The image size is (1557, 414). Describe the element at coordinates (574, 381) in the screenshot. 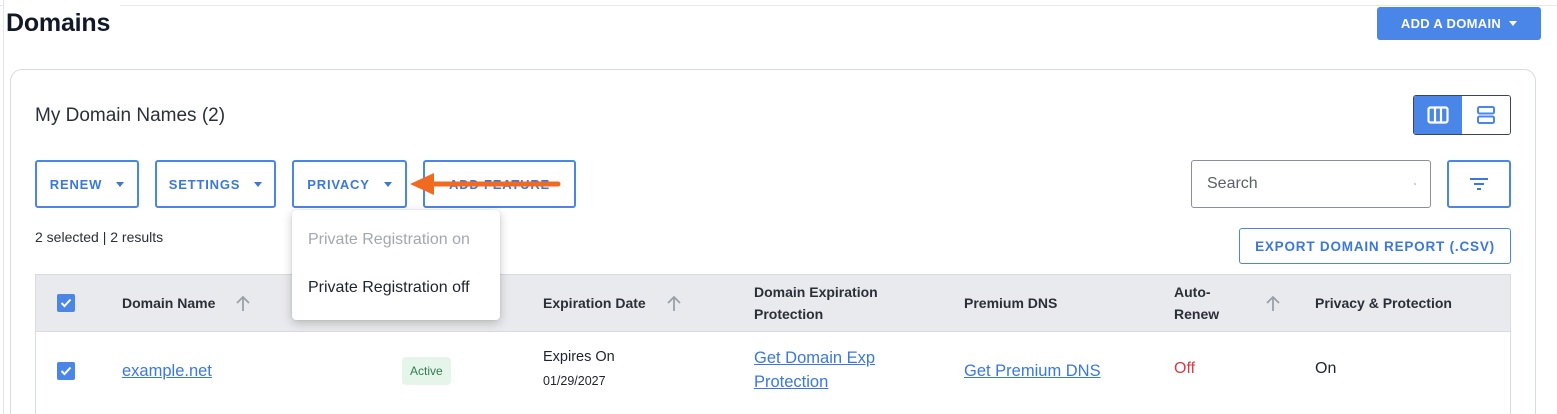

I see `expiration-date-value: 01/29/2027` at that location.